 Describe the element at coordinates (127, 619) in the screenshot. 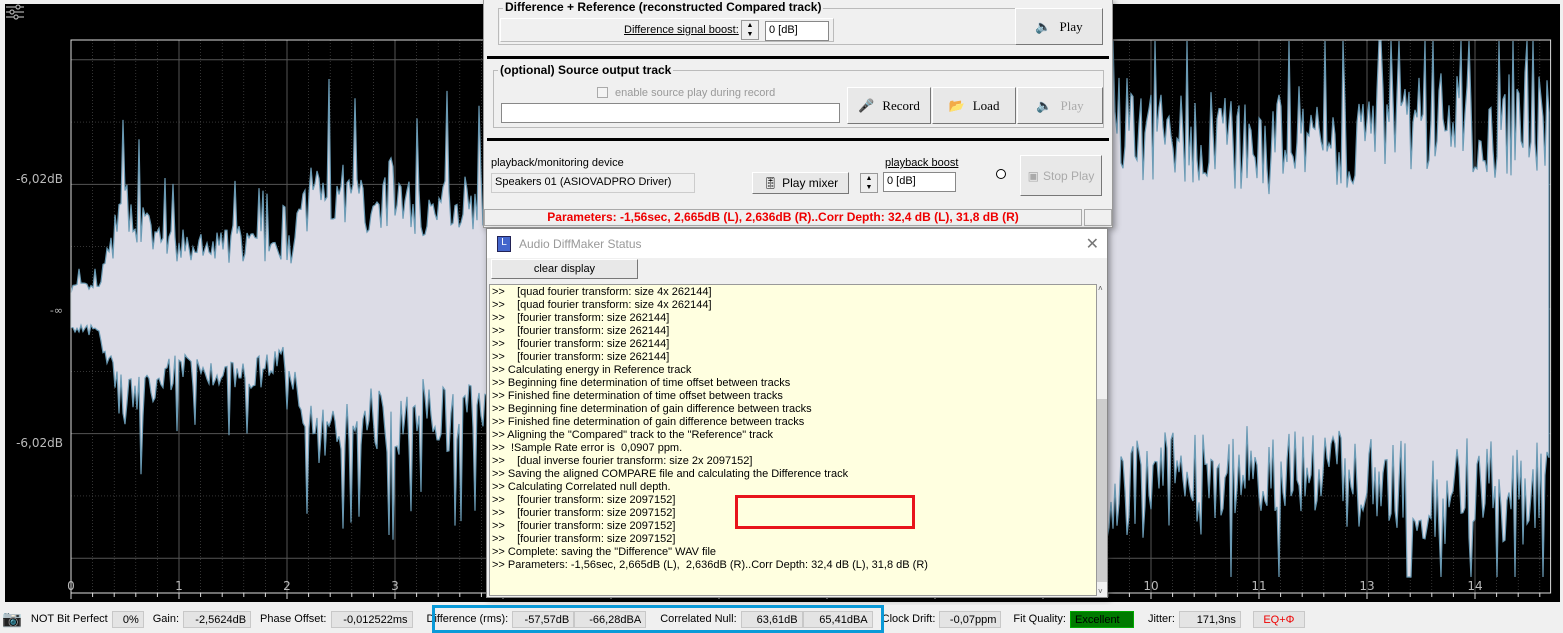

I see `bit-perfect-value: 0%` at that location.